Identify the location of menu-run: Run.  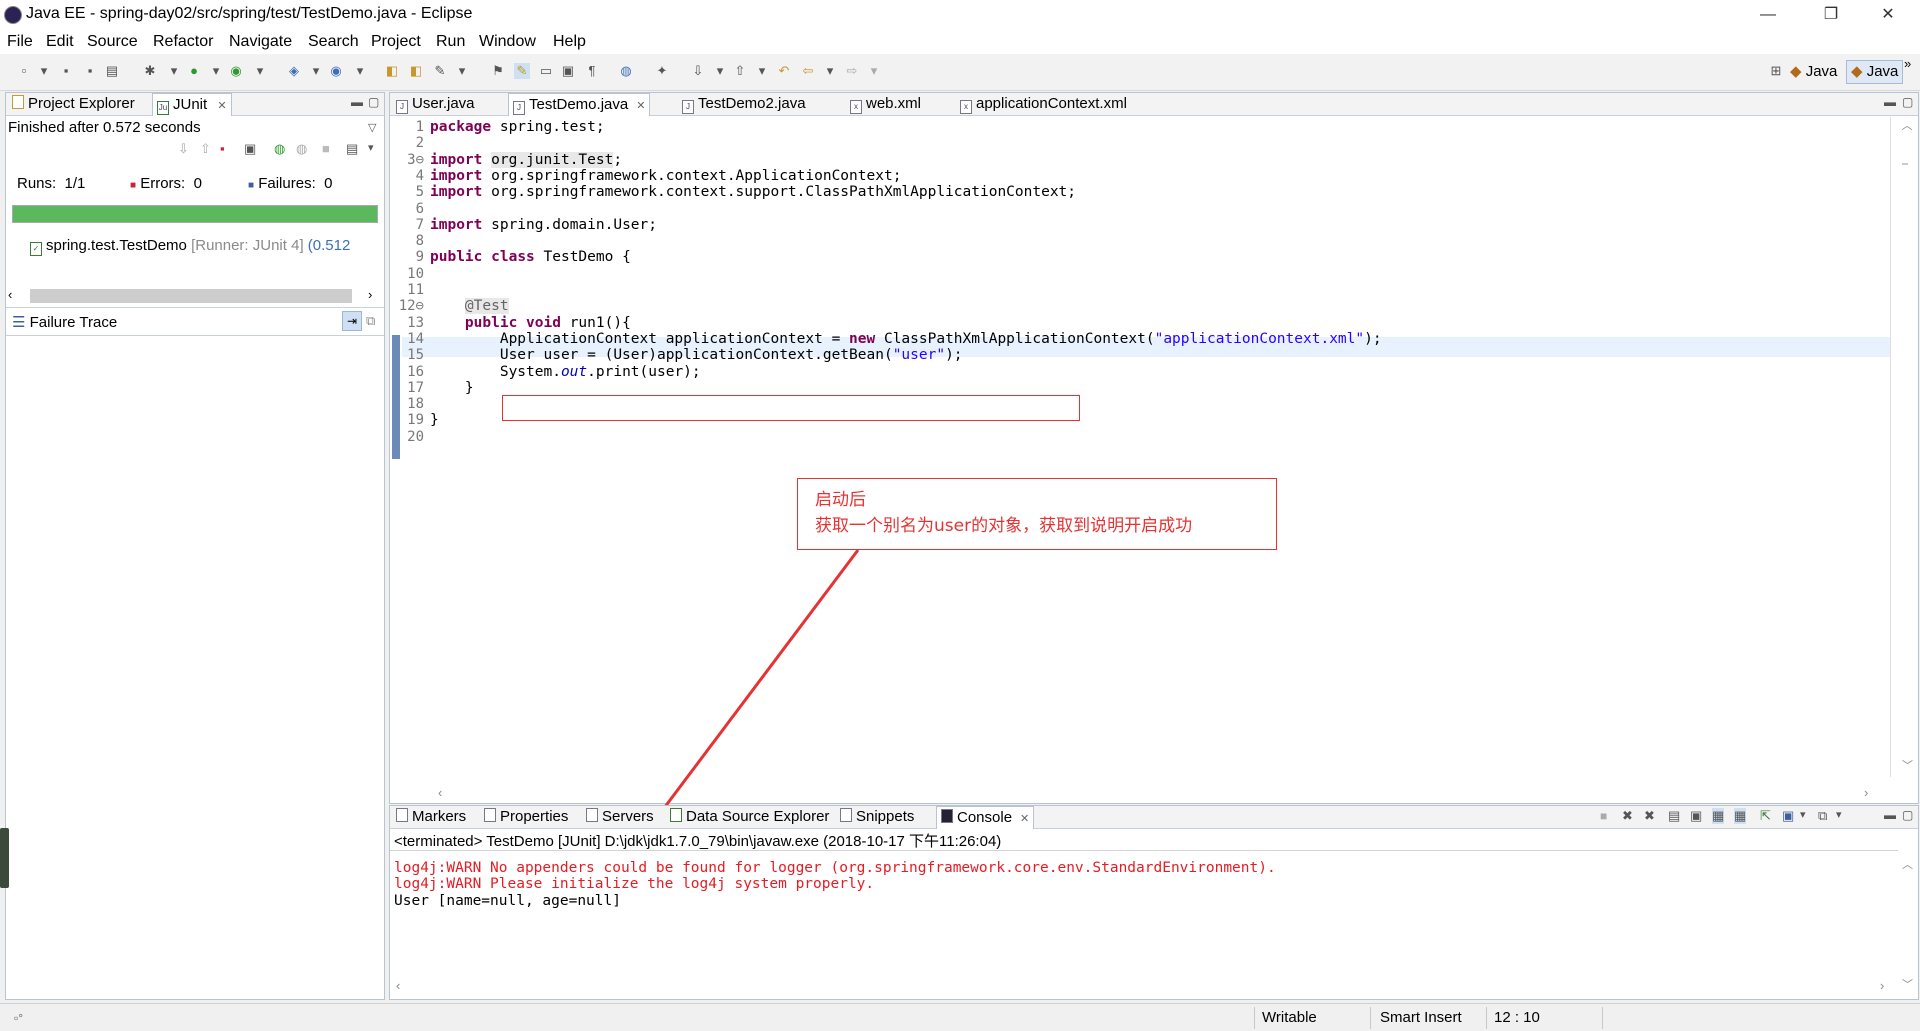
(450, 42).